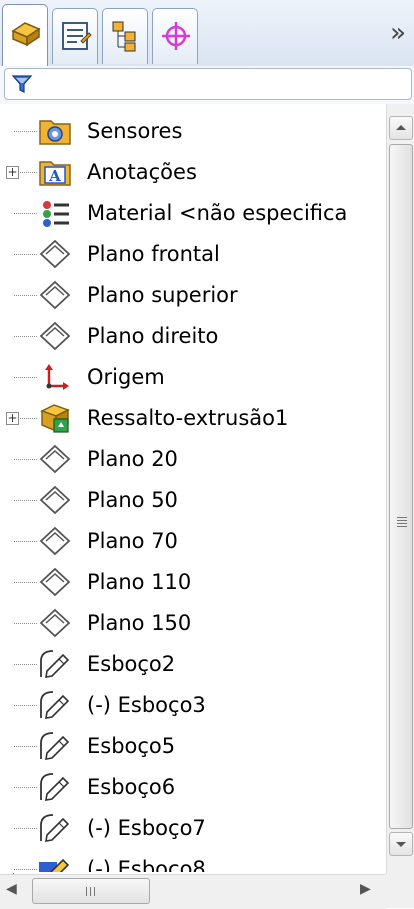 Image resolution: width=414 pixels, height=909 pixels. I want to click on tree-item-label: (-) Esboço3, so click(146, 705).